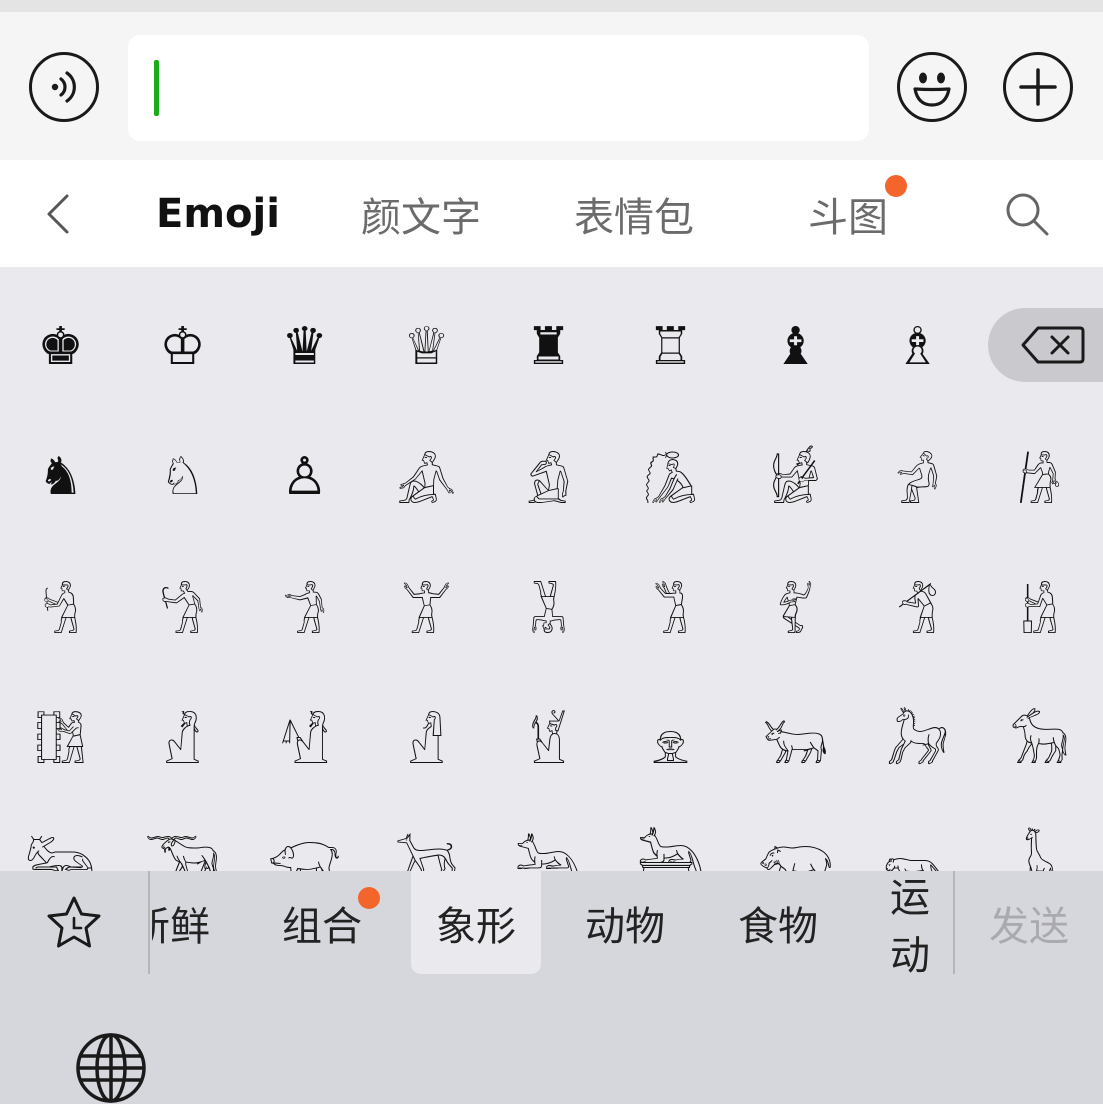 Image resolution: width=1103 pixels, height=1104 pixels. I want to click on favorites-button, so click(75, 922).